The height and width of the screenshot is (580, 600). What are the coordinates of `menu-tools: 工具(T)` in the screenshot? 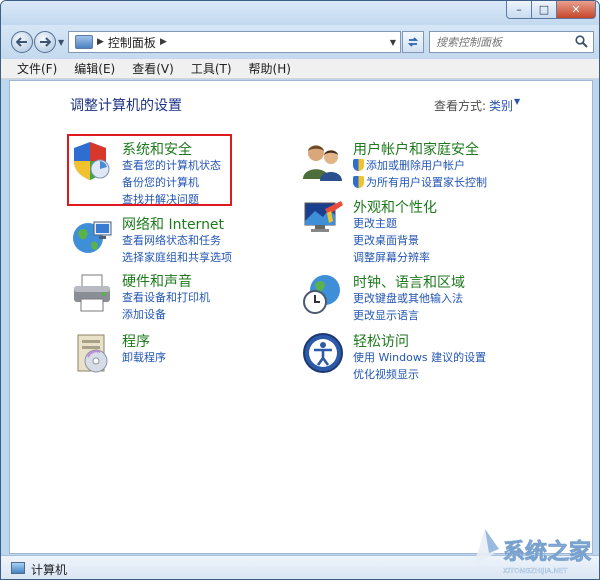 It's located at (212, 69).